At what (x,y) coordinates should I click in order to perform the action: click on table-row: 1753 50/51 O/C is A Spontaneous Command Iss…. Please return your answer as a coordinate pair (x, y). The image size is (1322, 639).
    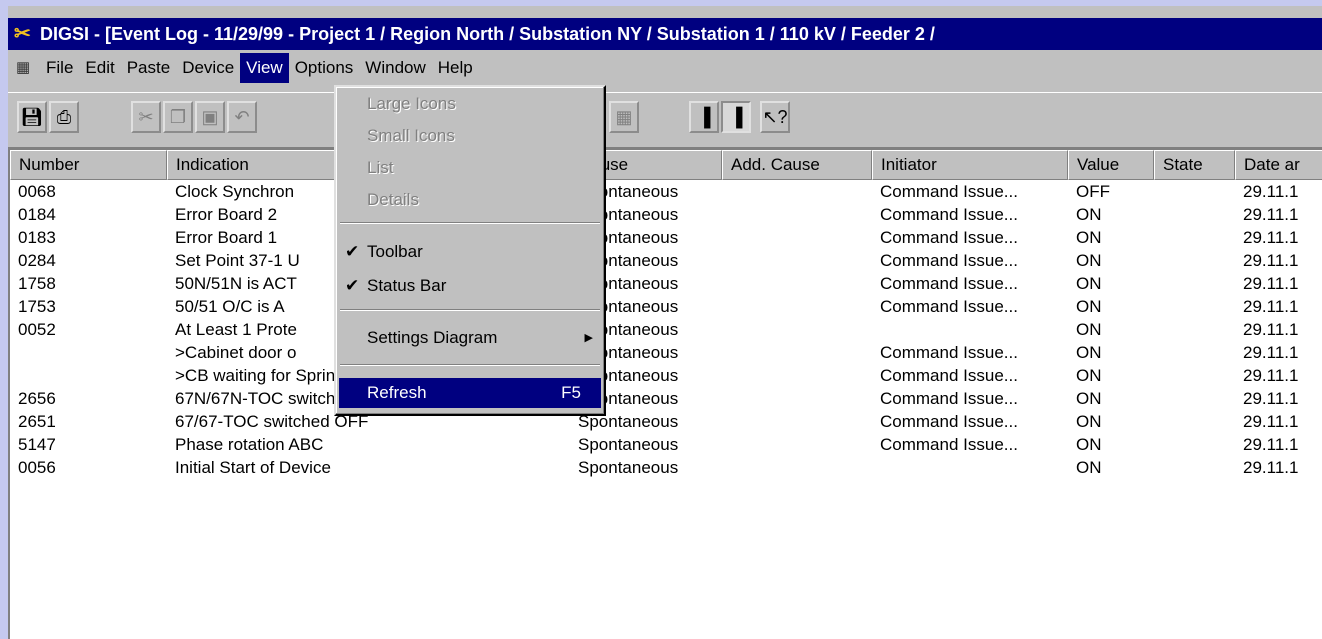
    Looking at the image, I should click on (666, 306).